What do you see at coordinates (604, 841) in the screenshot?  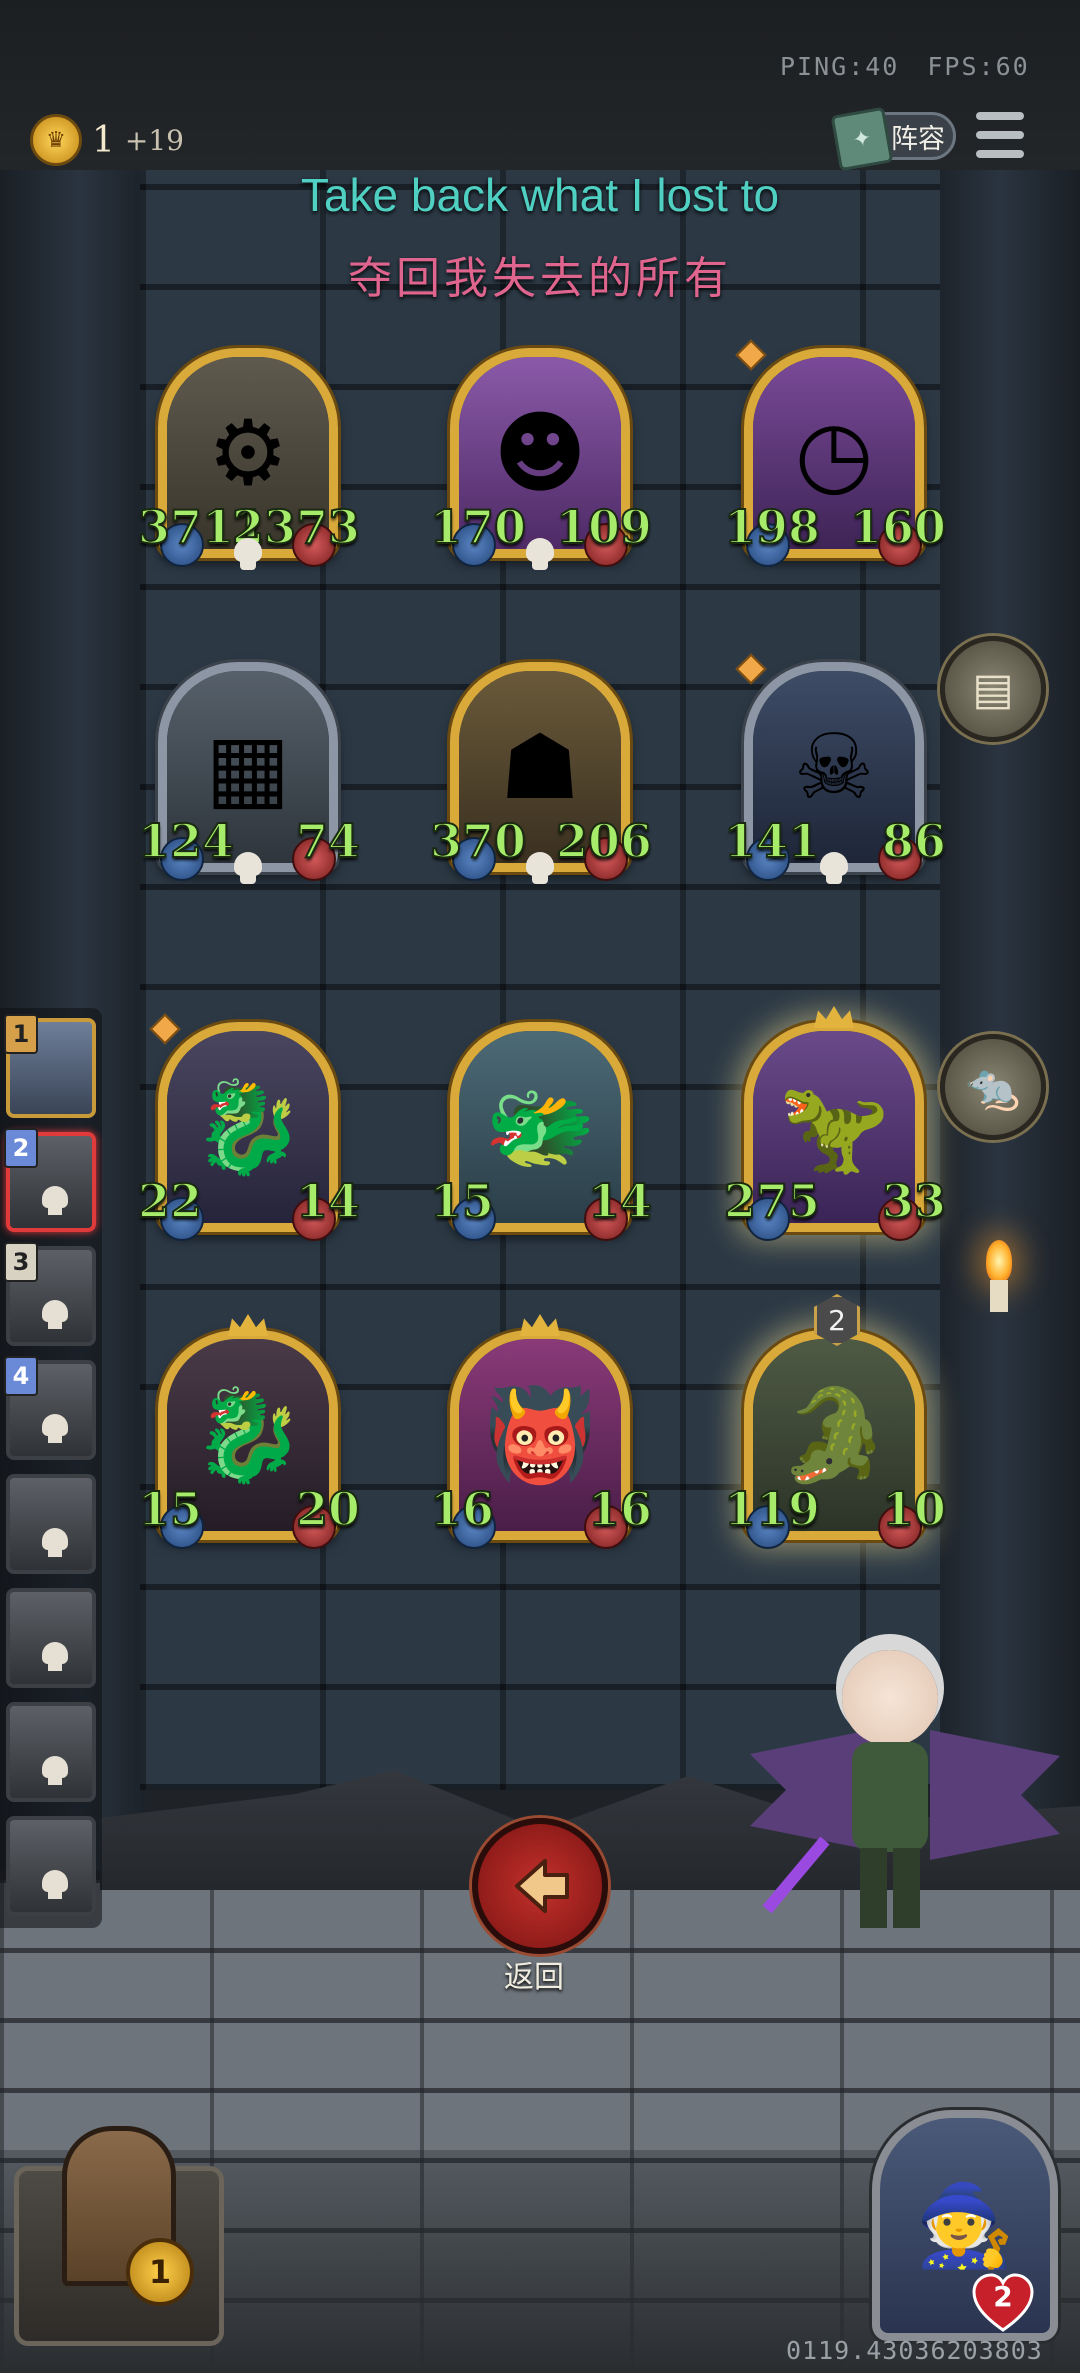 I see `health-value: 206` at bounding box center [604, 841].